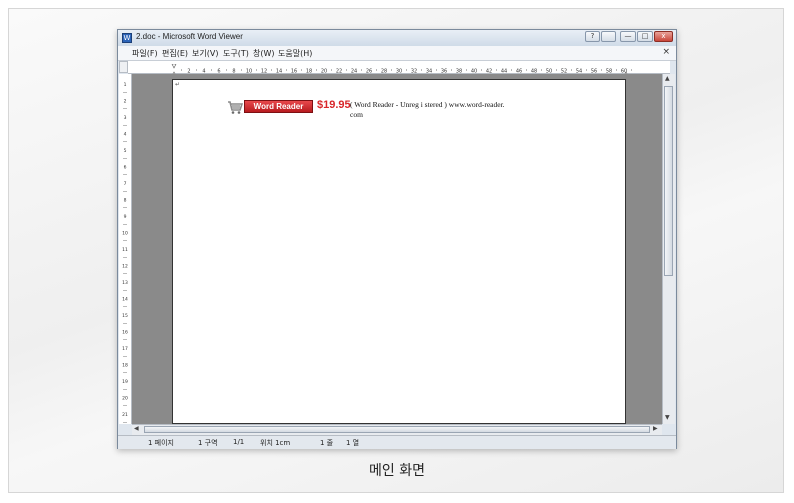 The height and width of the screenshot is (503, 794). Describe the element at coordinates (125, 135) in the screenshot. I see `ruler-number: 4` at that location.